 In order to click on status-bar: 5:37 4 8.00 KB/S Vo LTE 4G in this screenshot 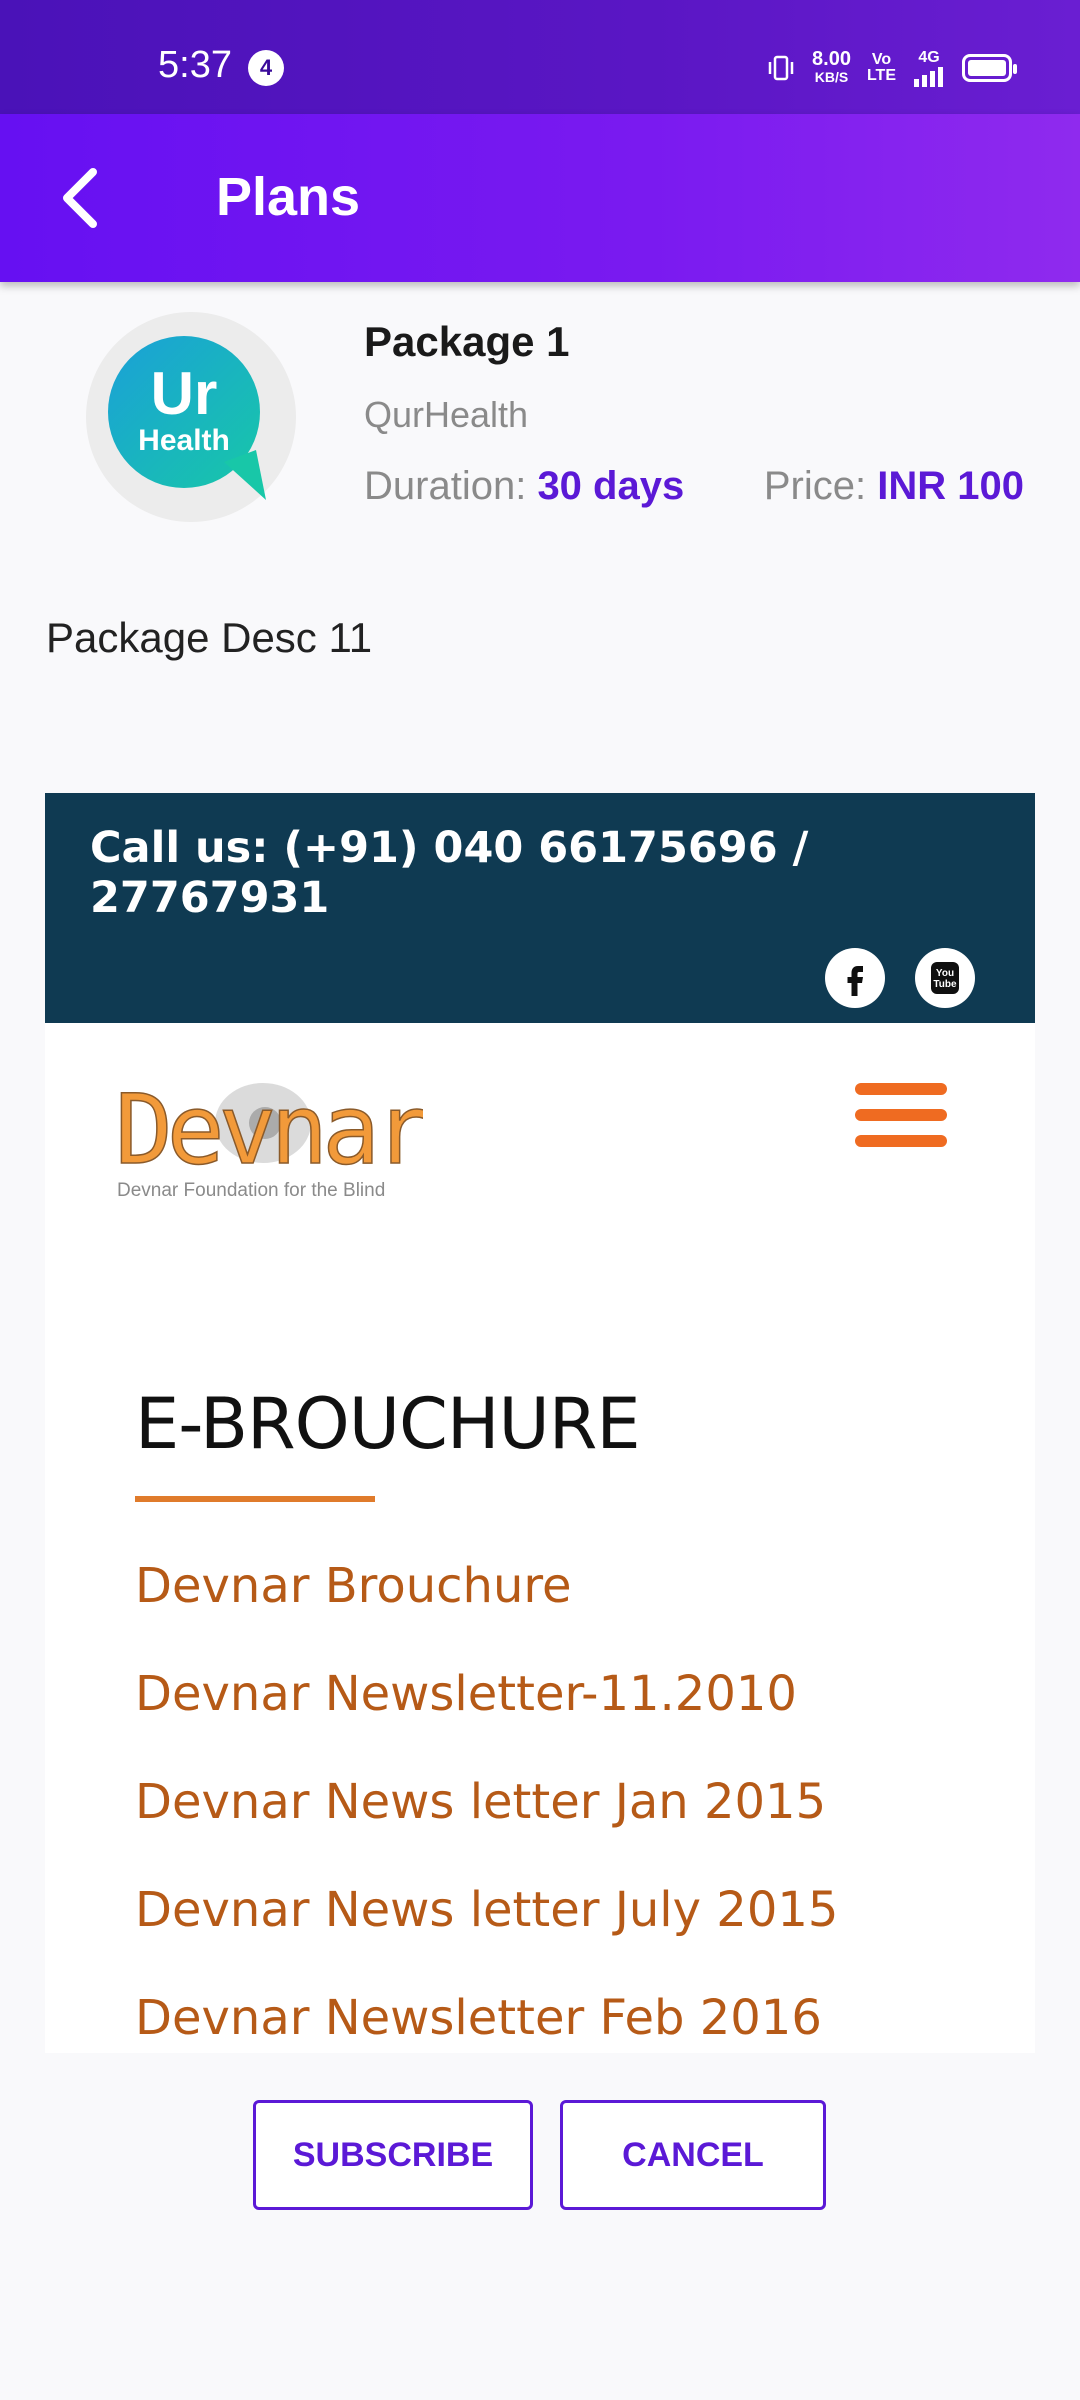, I will do `click(540, 57)`.